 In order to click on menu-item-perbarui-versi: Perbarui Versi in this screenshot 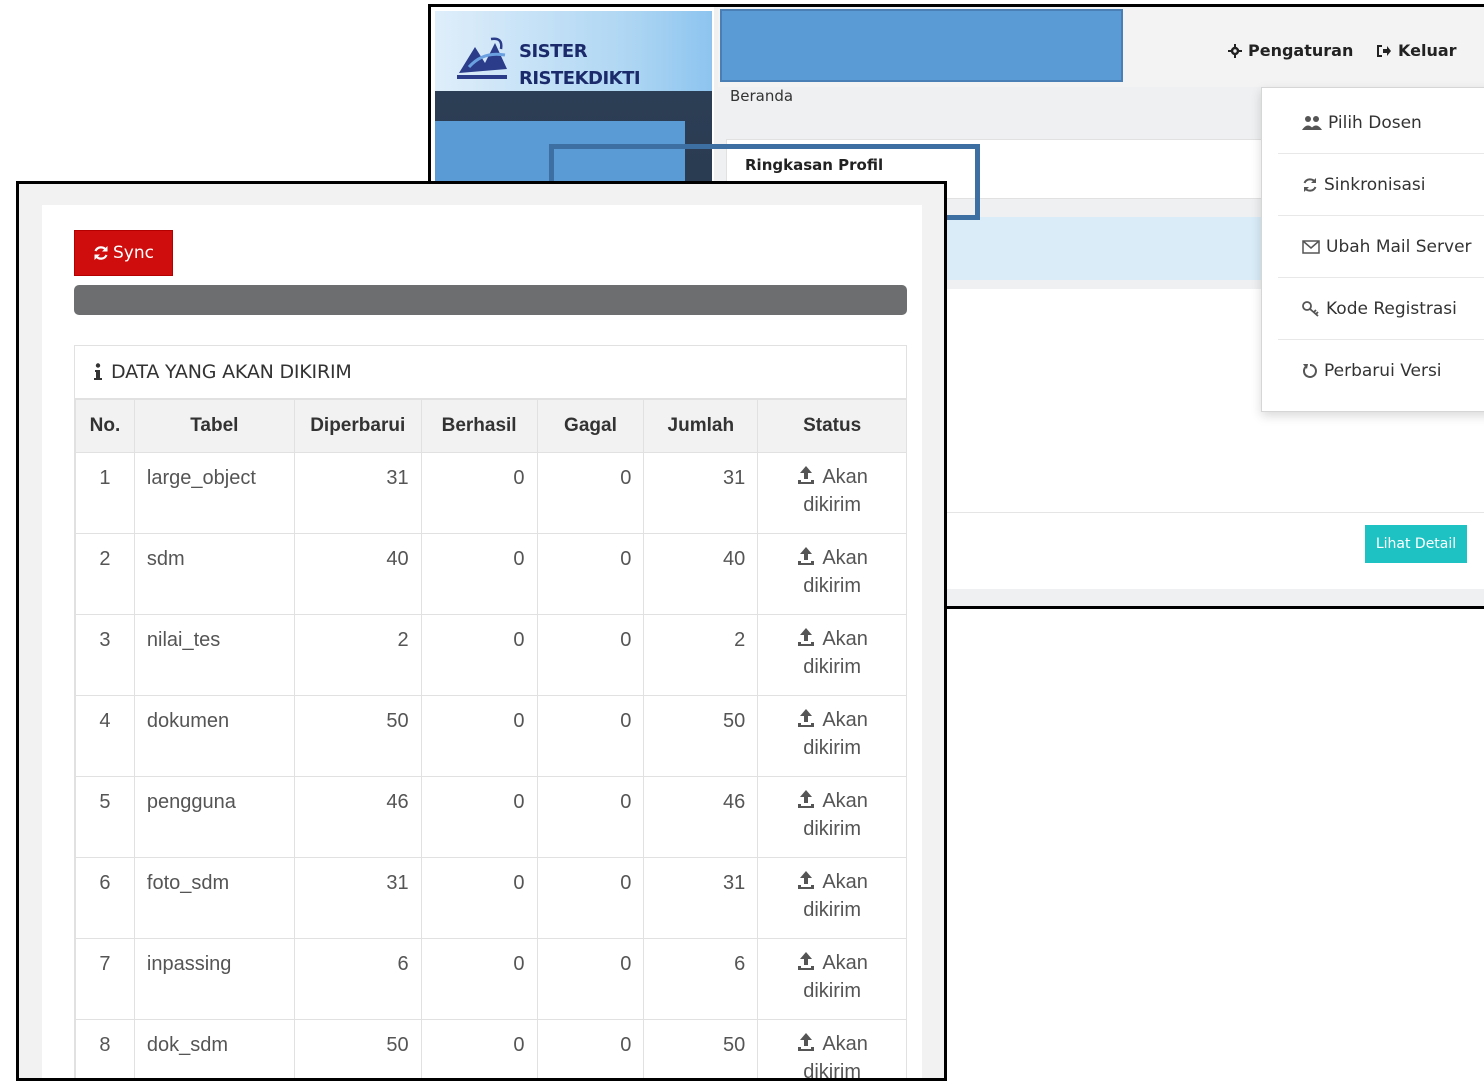, I will do `click(1373, 371)`.